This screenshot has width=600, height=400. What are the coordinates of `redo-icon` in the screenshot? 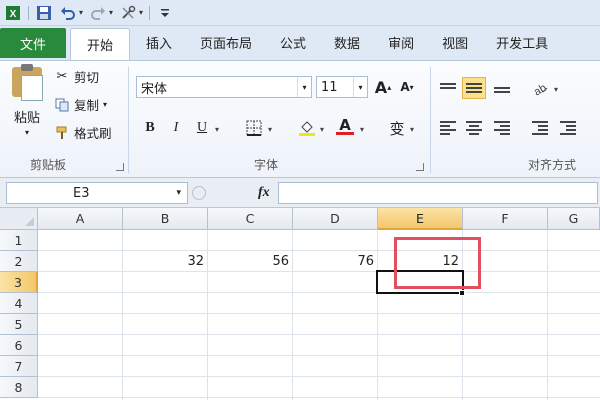 It's located at (98, 13).